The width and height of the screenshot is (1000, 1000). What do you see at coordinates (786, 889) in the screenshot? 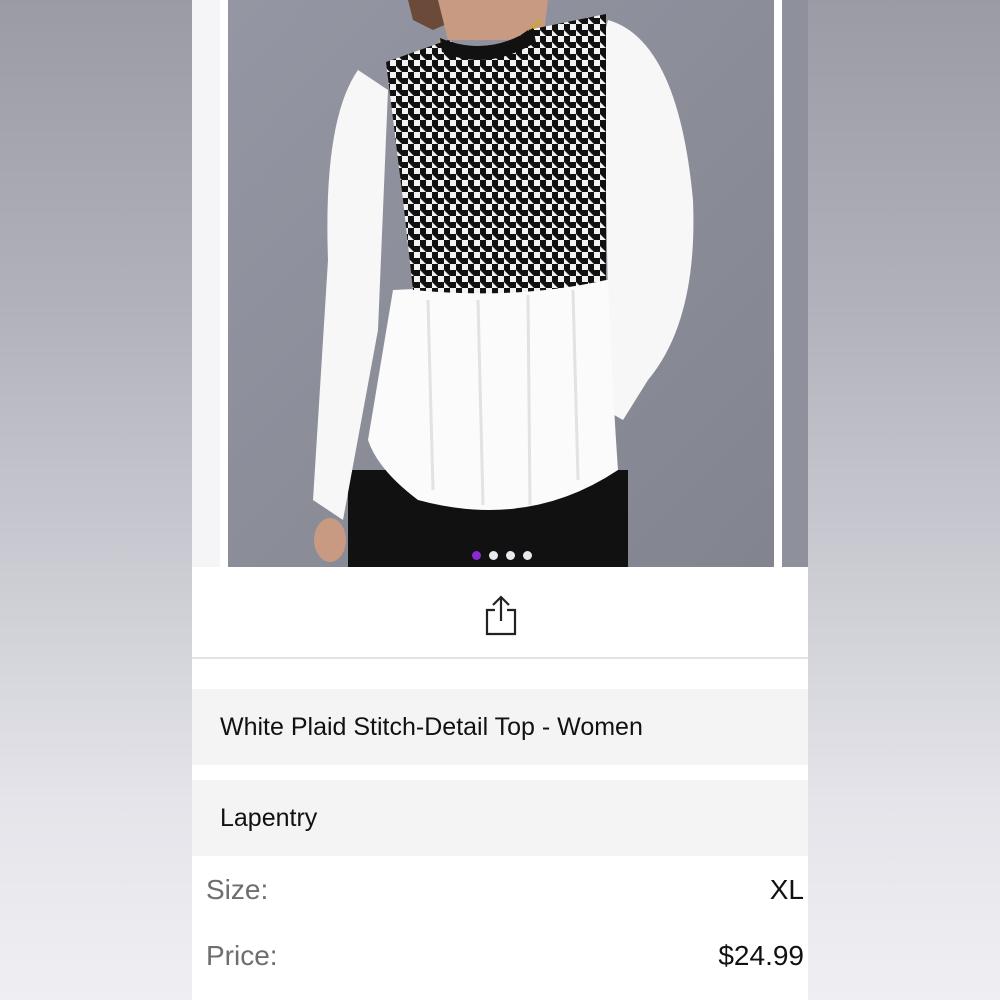
I see `size-value: XL` at bounding box center [786, 889].